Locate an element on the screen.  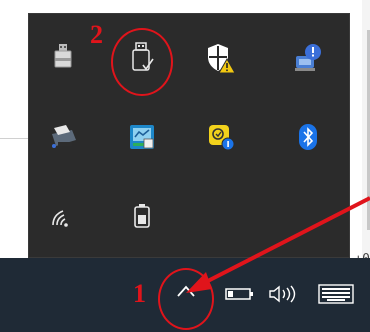
printer-icon is located at coordinates (63, 137).